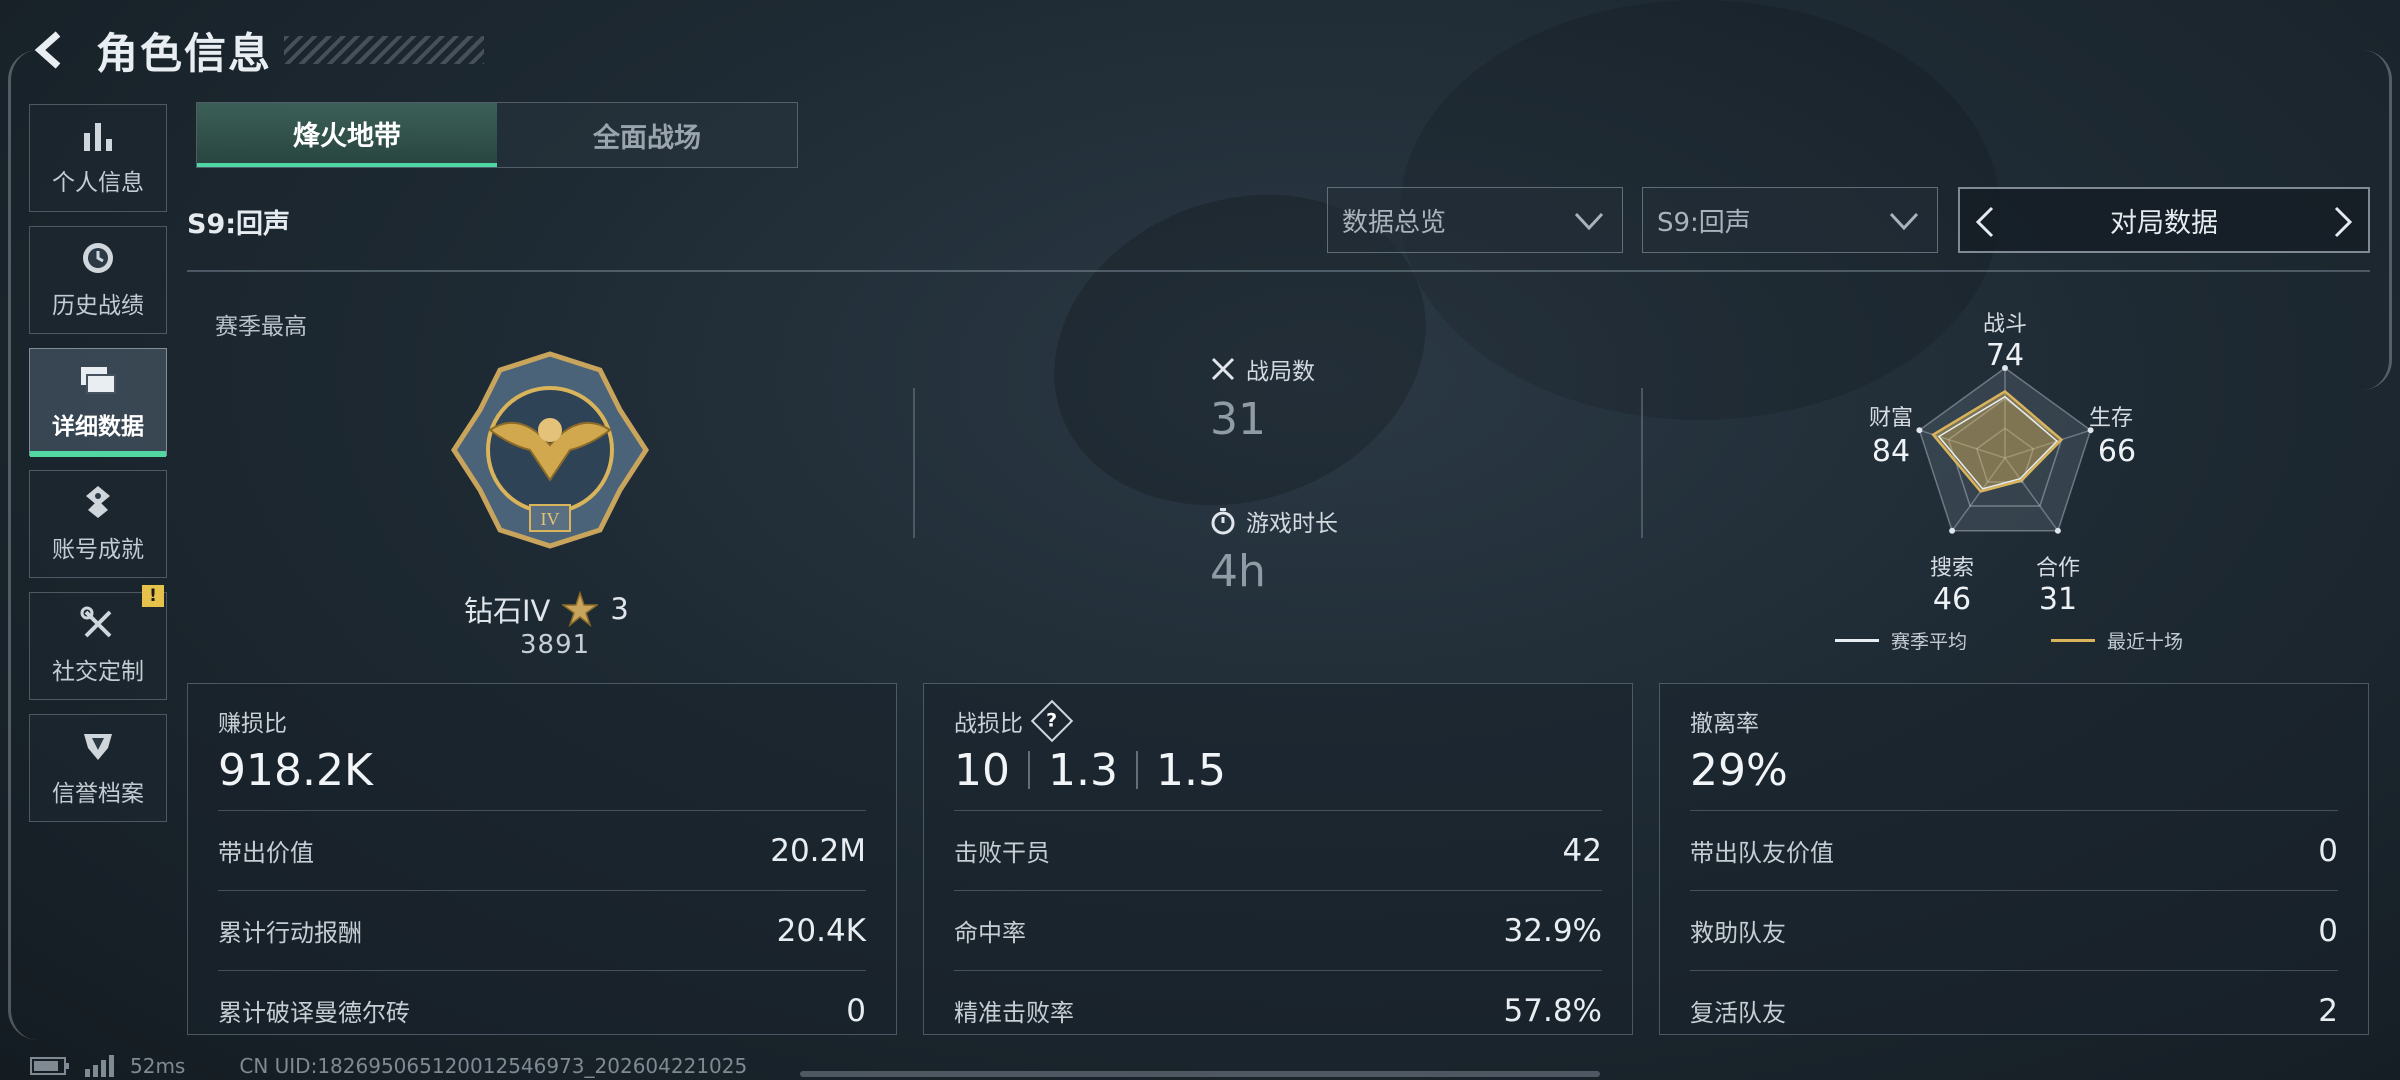 The image size is (2400, 1080). What do you see at coordinates (98, 380) in the screenshot?
I see `folder-icon` at bounding box center [98, 380].